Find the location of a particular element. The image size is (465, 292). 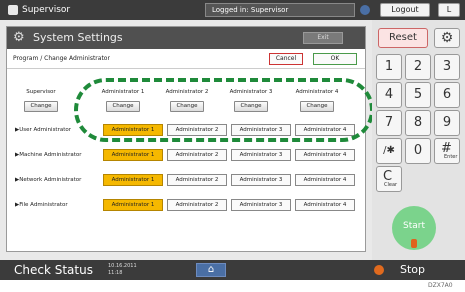

user-name: Supervisor is located at coordinates (46, 10).